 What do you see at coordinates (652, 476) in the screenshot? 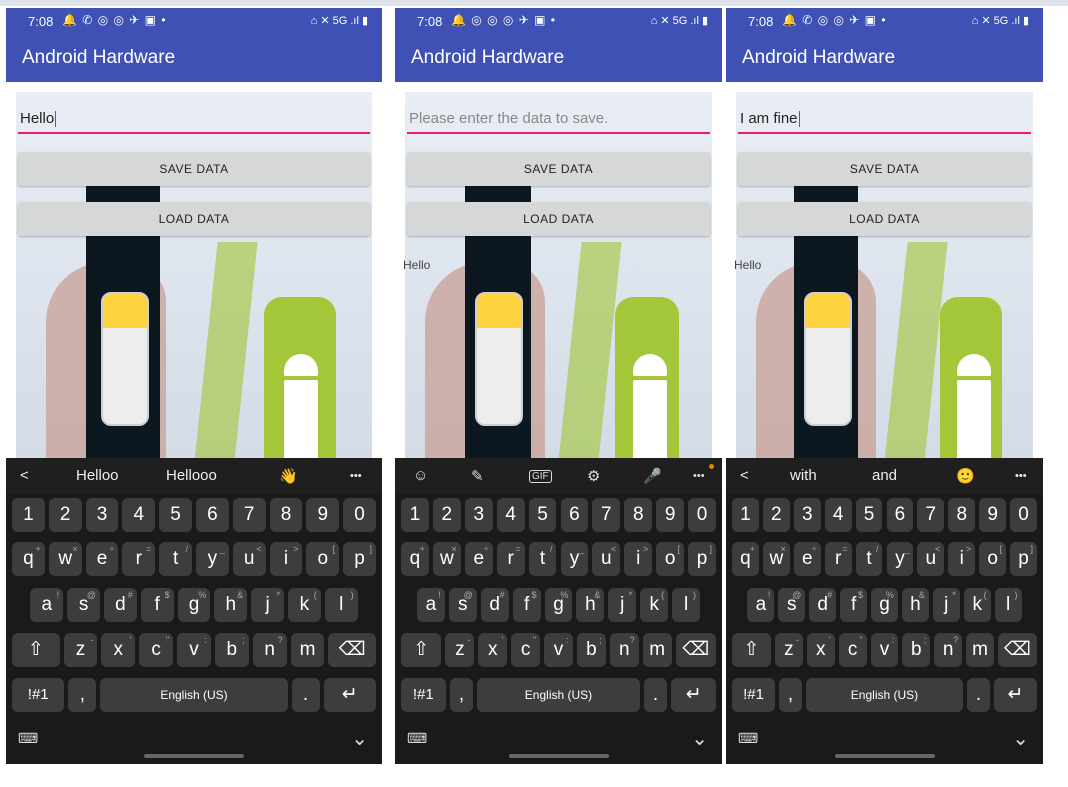
I see `microphone-icon: 🎤` at bounding box center [652, 476].